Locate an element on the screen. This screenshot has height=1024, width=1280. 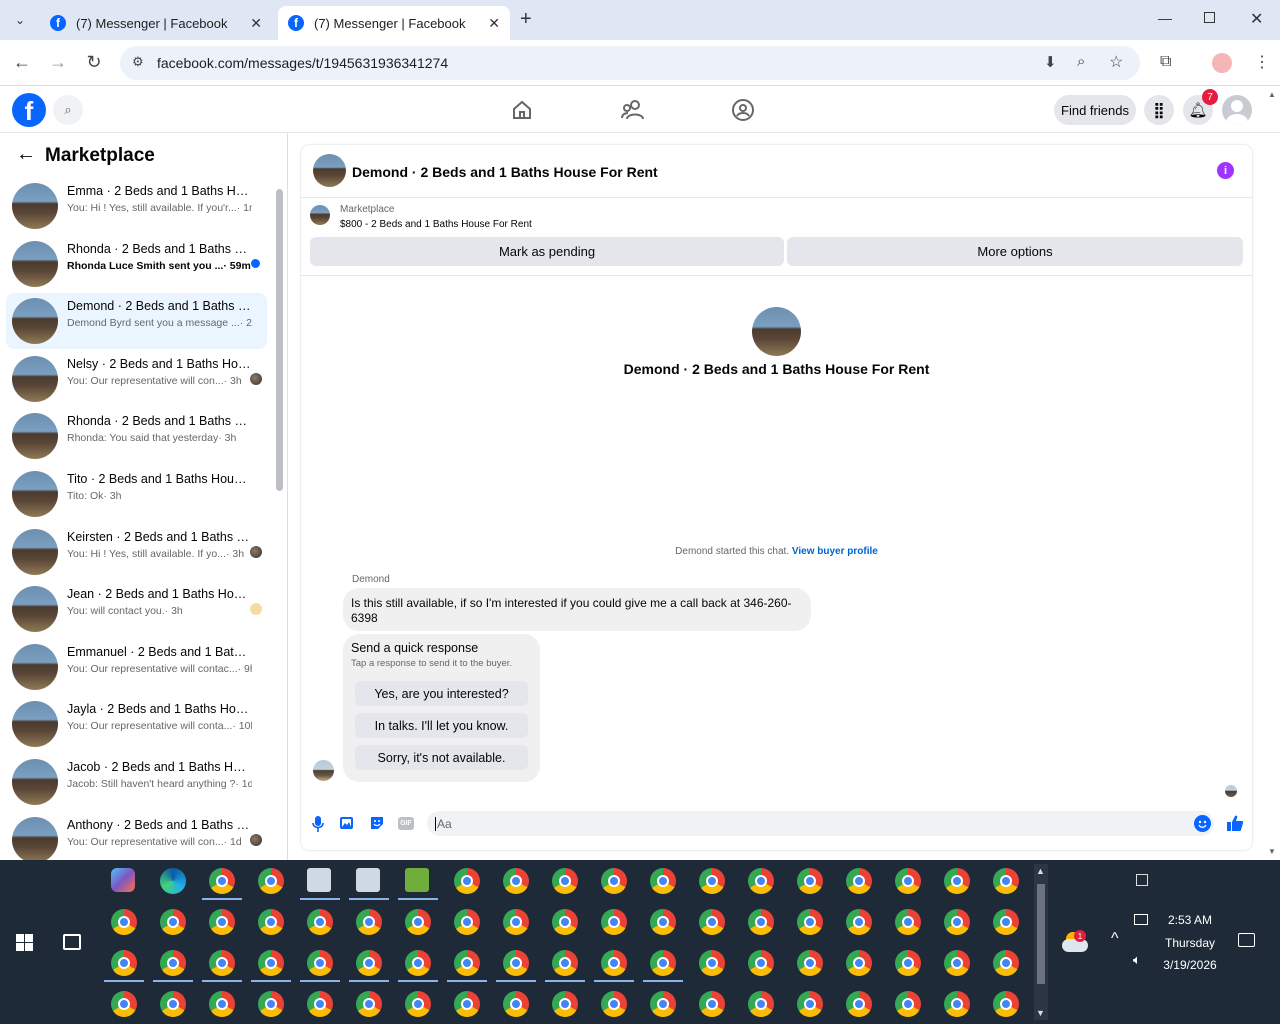
microphone-icon is located at coordinates (318, 824).